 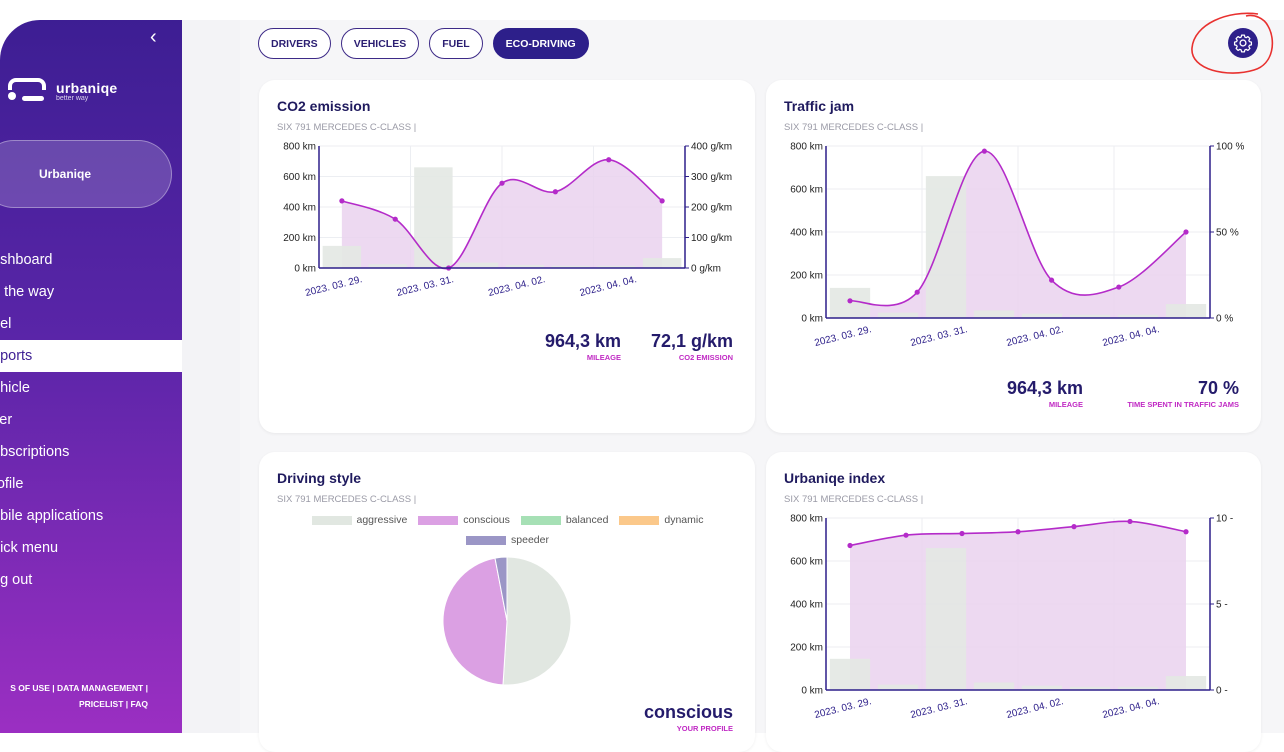 I want to click on card-subtitle: SIX 791 MERCEDES C-CLASS |, so click(x=347, y=499).